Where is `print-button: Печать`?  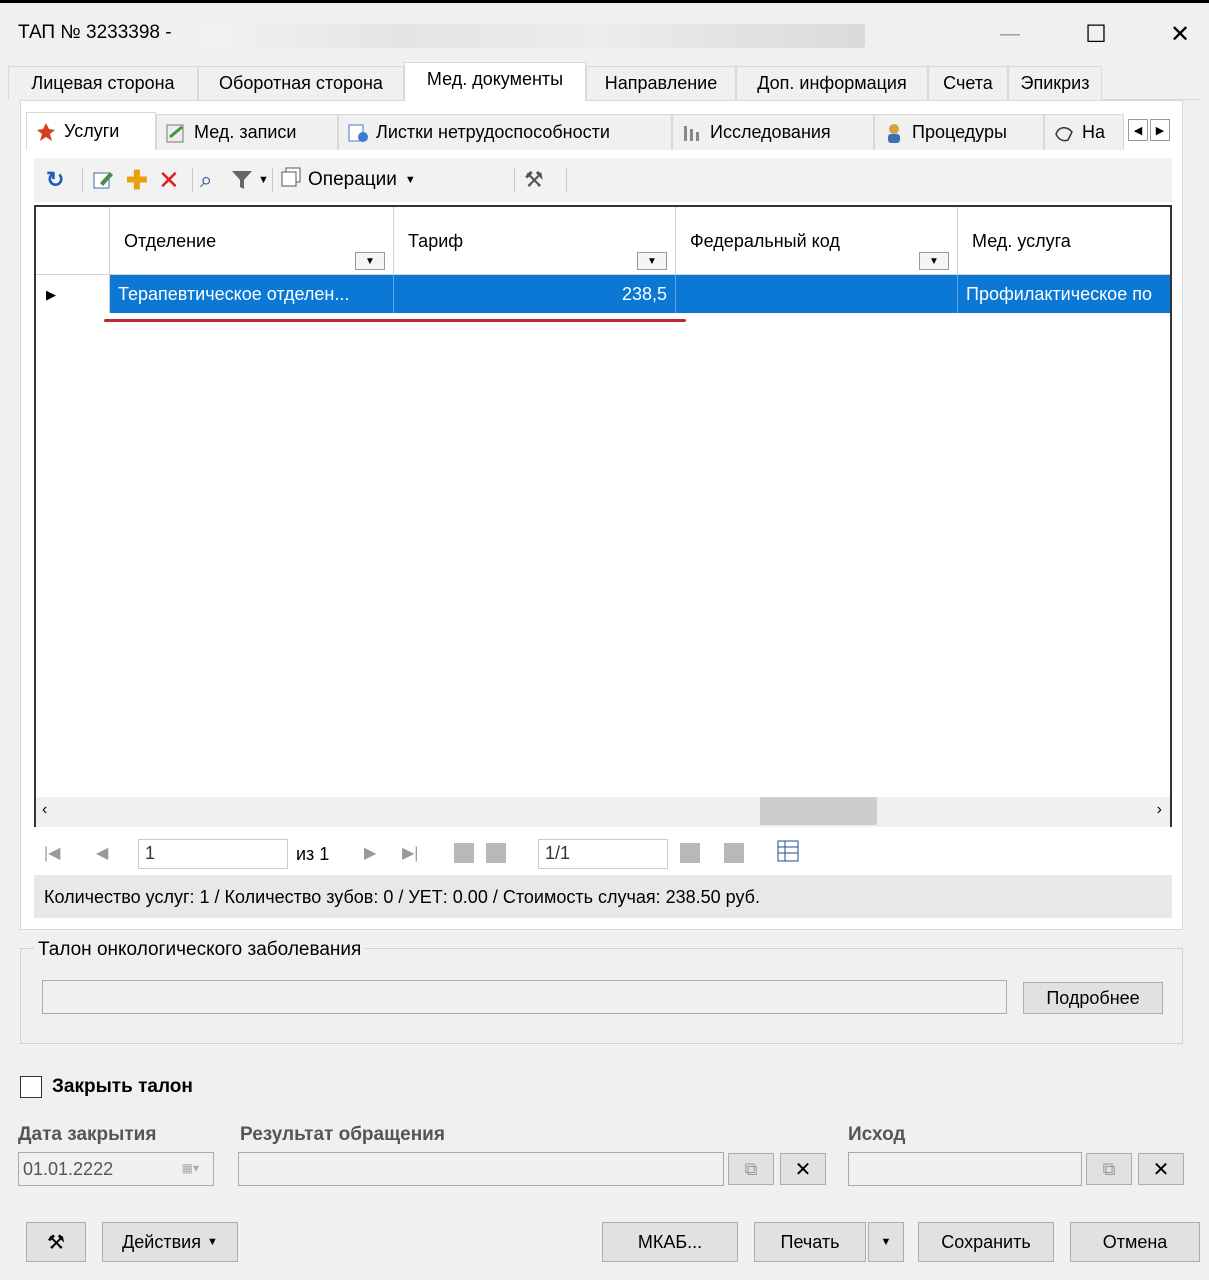 print-button: Печать is located at coordinates (810, 1242).